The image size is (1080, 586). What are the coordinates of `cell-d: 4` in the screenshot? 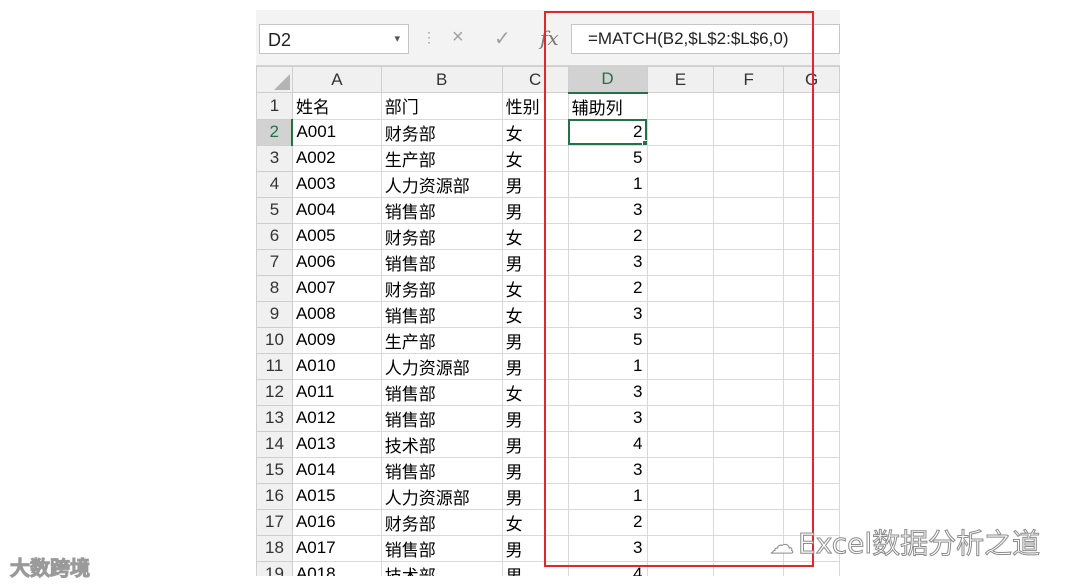 It's located at (607, 444).